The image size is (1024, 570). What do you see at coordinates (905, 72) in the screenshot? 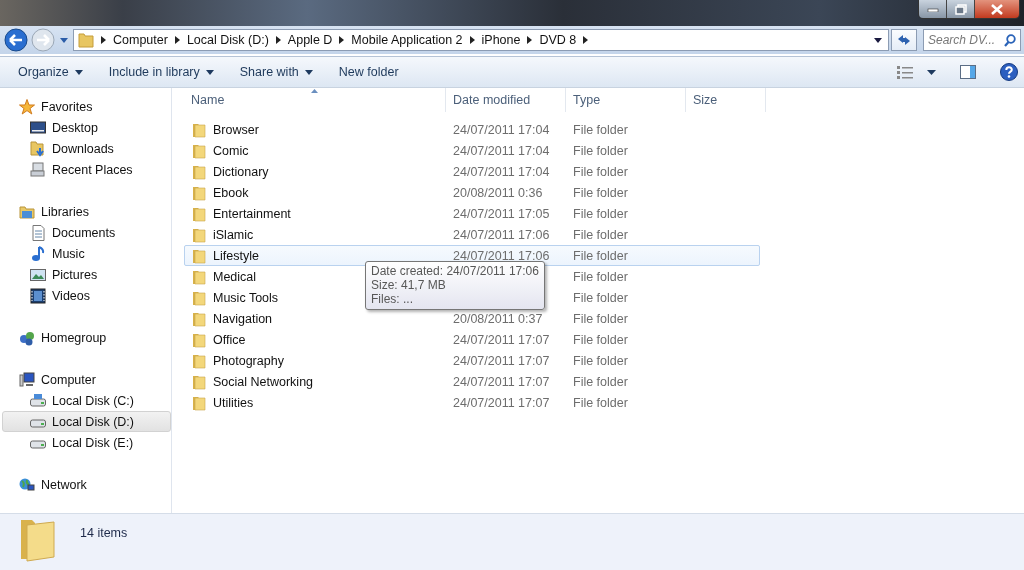
I see `view-options-icon` at bounding box center [905, 72].